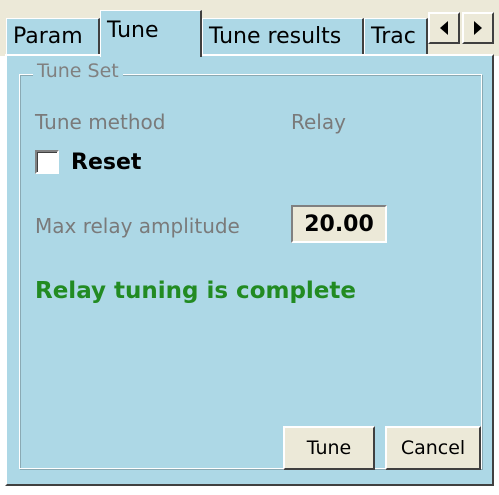 This screenshot has height=495, width=499. Describe the element at coordinates (196, 291) in the screenshot. I see `status-message: Relay tuning is complete` at that location.